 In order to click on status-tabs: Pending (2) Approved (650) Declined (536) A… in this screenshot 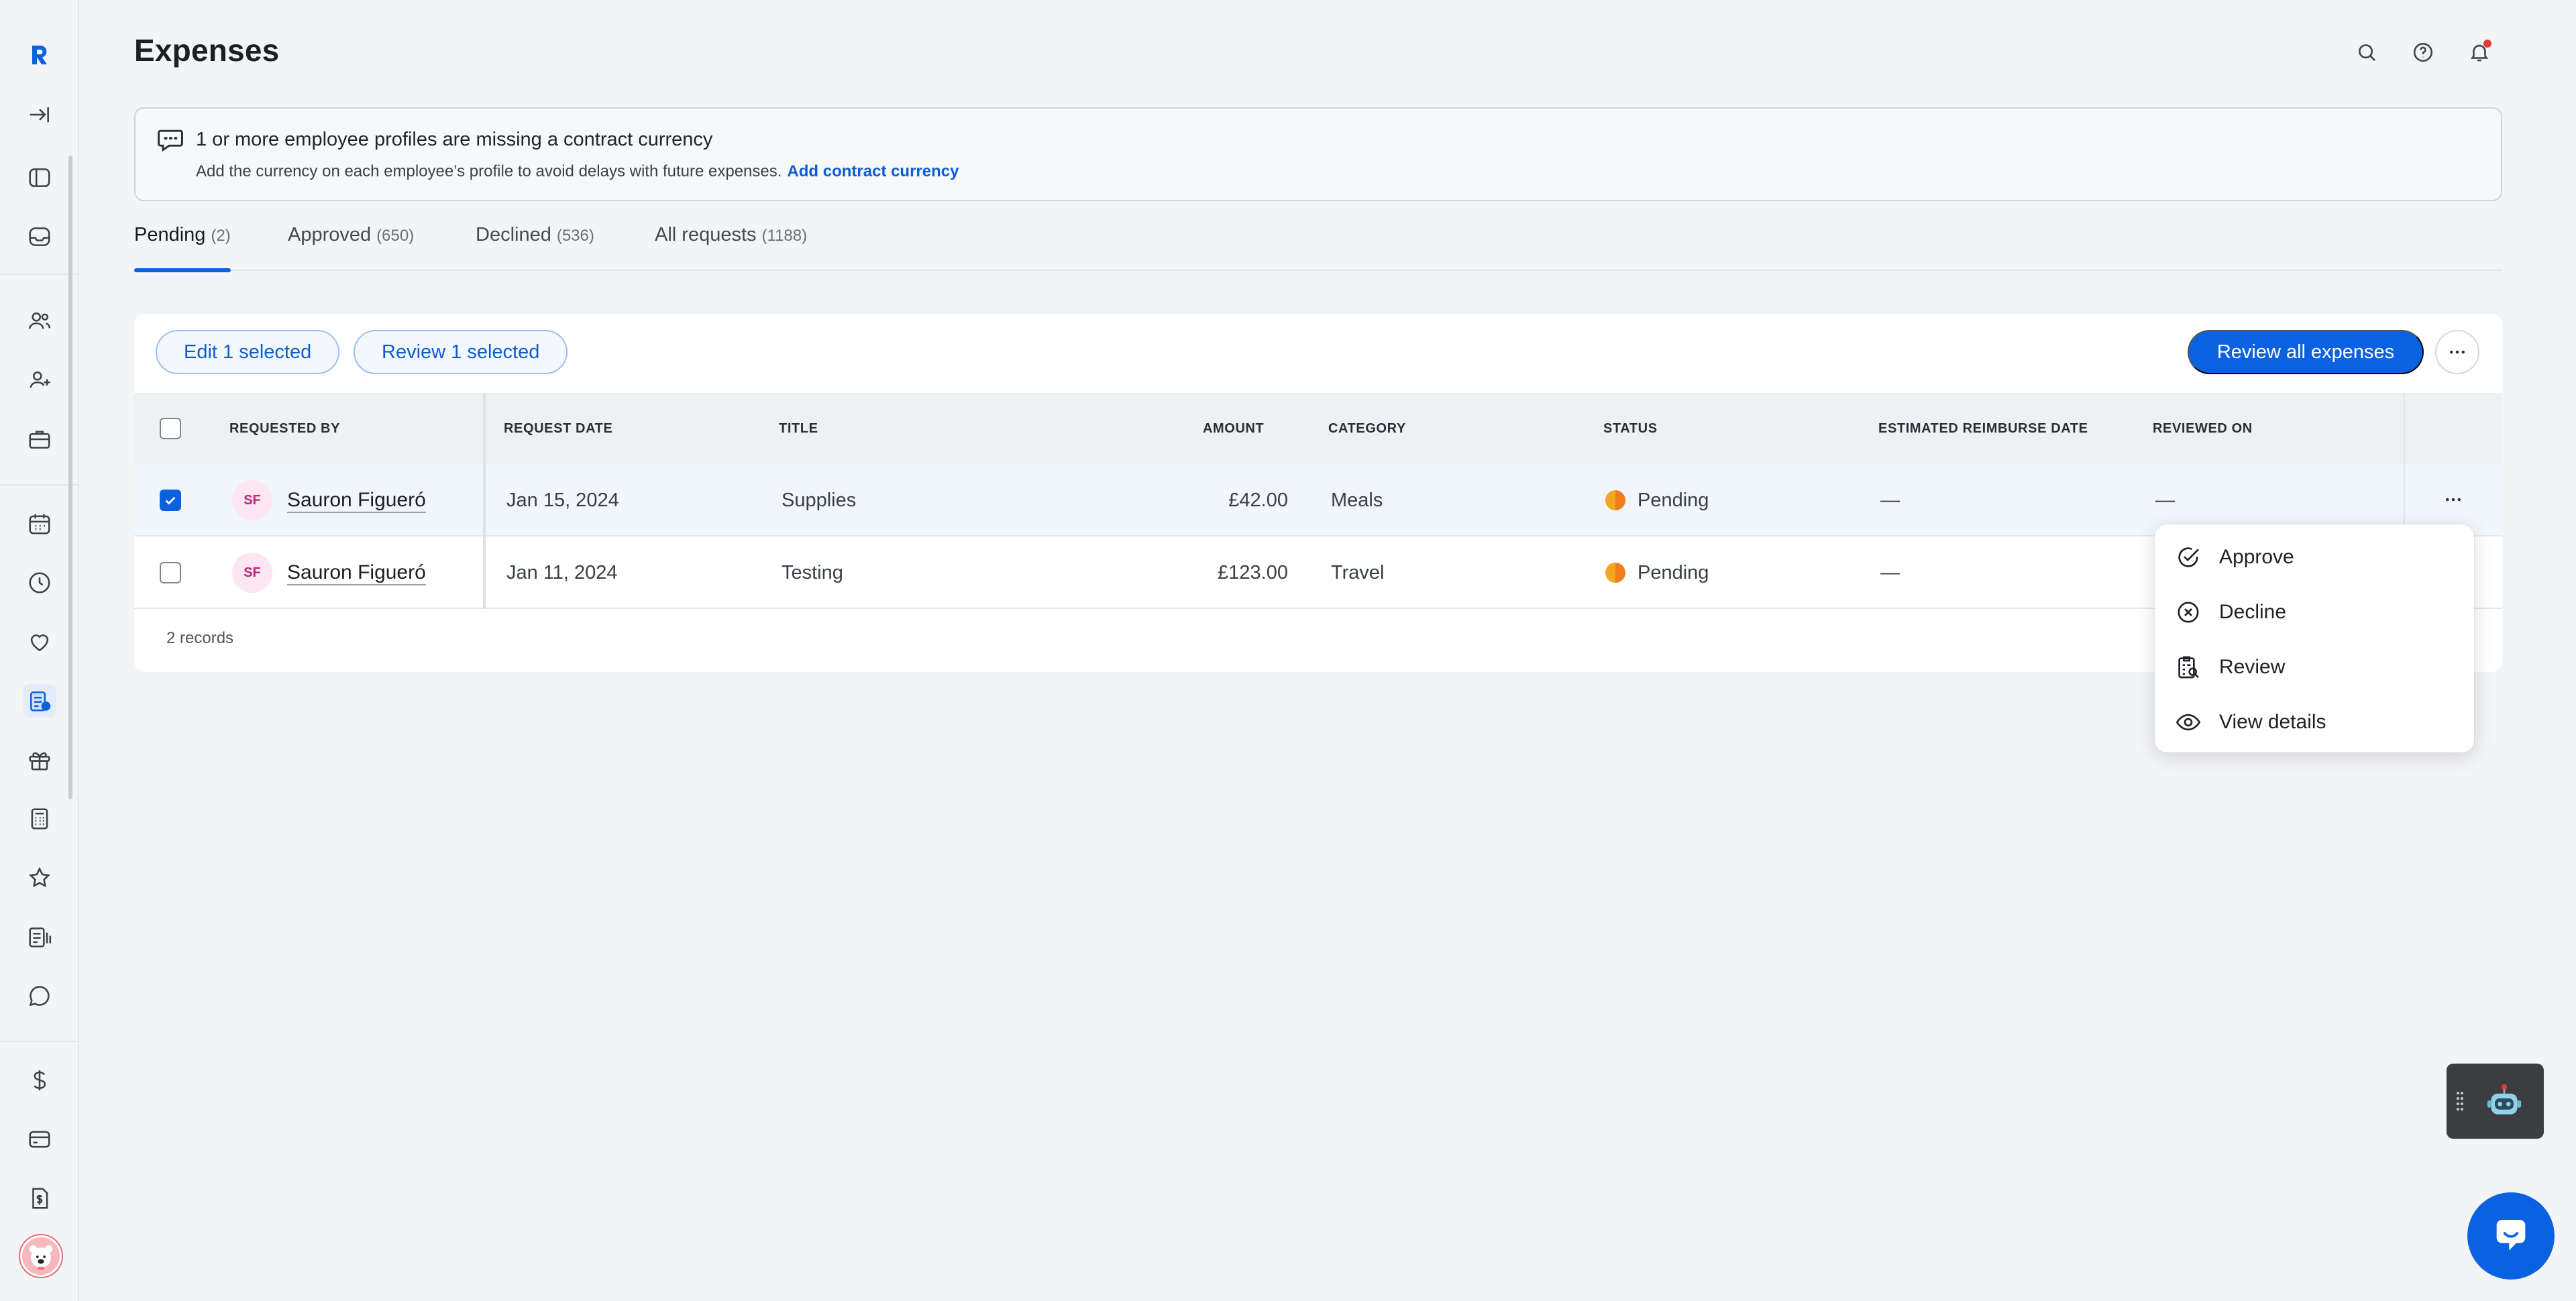, I will do `click(1318, 248)`.